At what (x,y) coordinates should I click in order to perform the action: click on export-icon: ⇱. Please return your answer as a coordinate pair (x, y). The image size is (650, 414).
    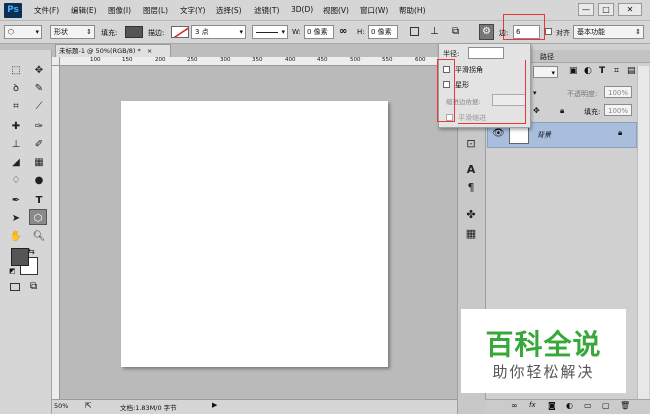
    Looking at the image, I should click on (88, 405).